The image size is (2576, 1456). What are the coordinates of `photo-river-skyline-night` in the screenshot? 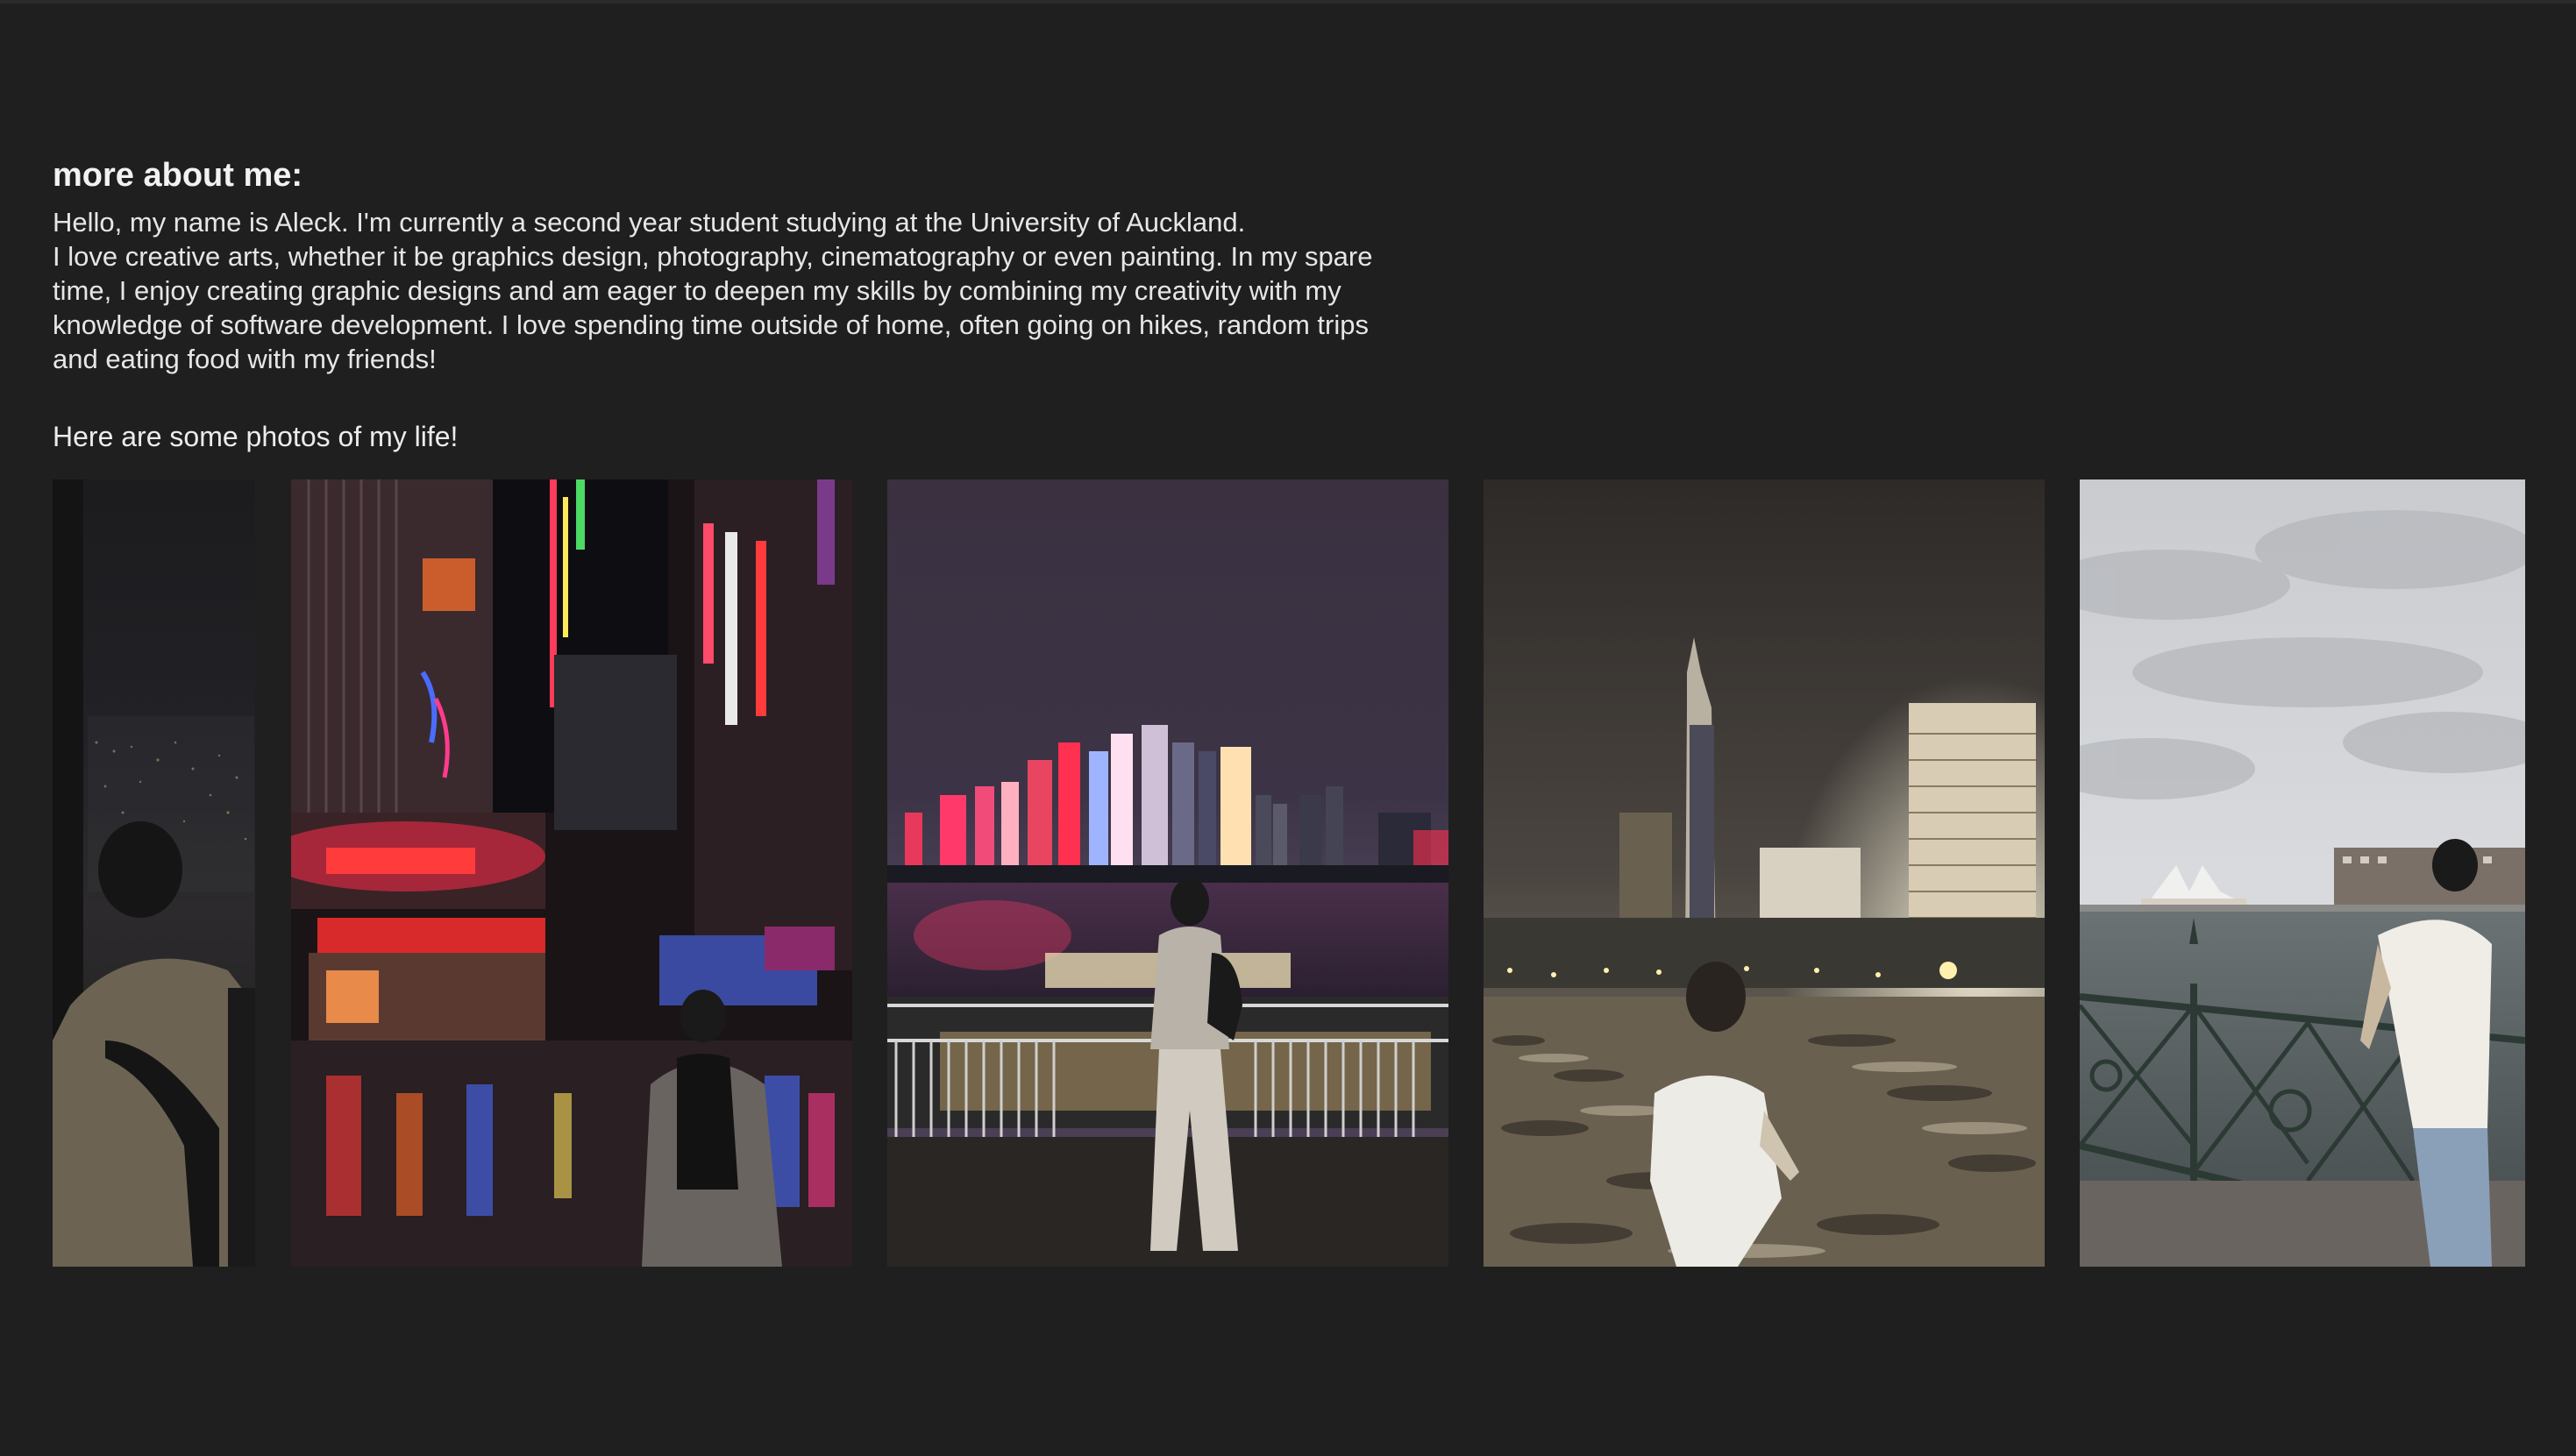 It's located at (1167, 873).